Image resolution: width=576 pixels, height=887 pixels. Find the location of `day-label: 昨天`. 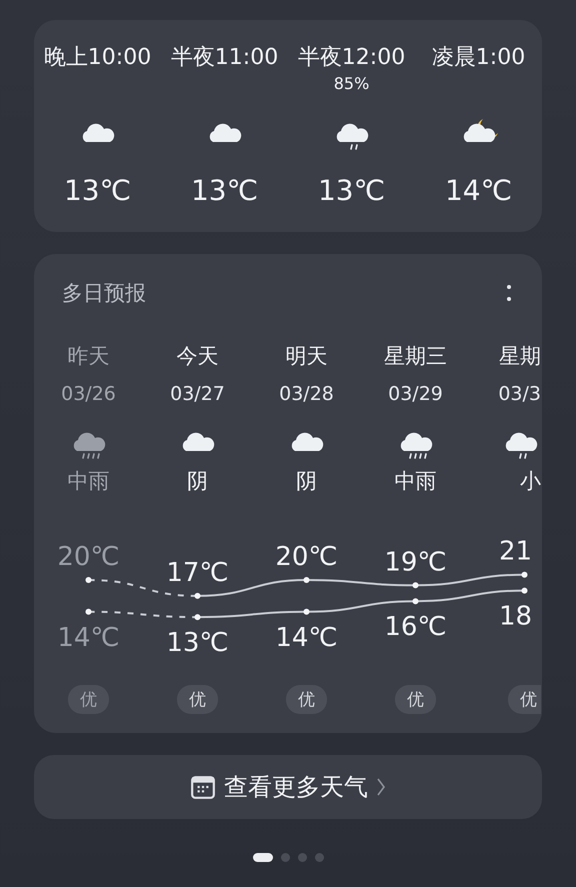

day-label: 昨天 is located at coordinates (89, 356).